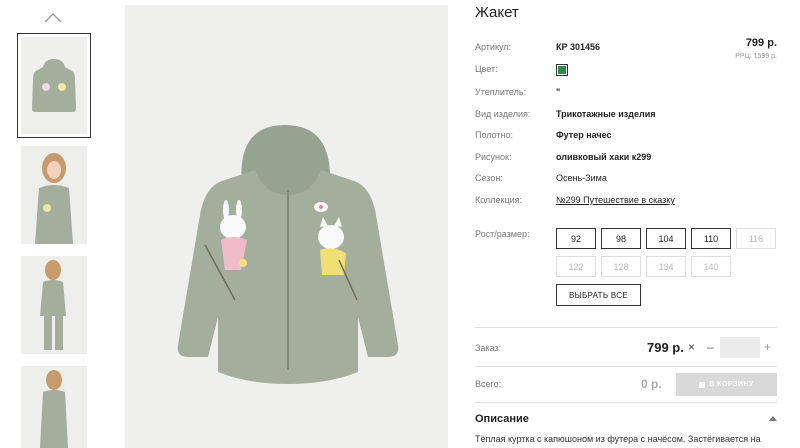 This screenshot has height=448, width=800. What do you see at coordinates (621, 266) in the screenshot?
I see `size-option-unavailable: 128` at bounding box center [621, 266].